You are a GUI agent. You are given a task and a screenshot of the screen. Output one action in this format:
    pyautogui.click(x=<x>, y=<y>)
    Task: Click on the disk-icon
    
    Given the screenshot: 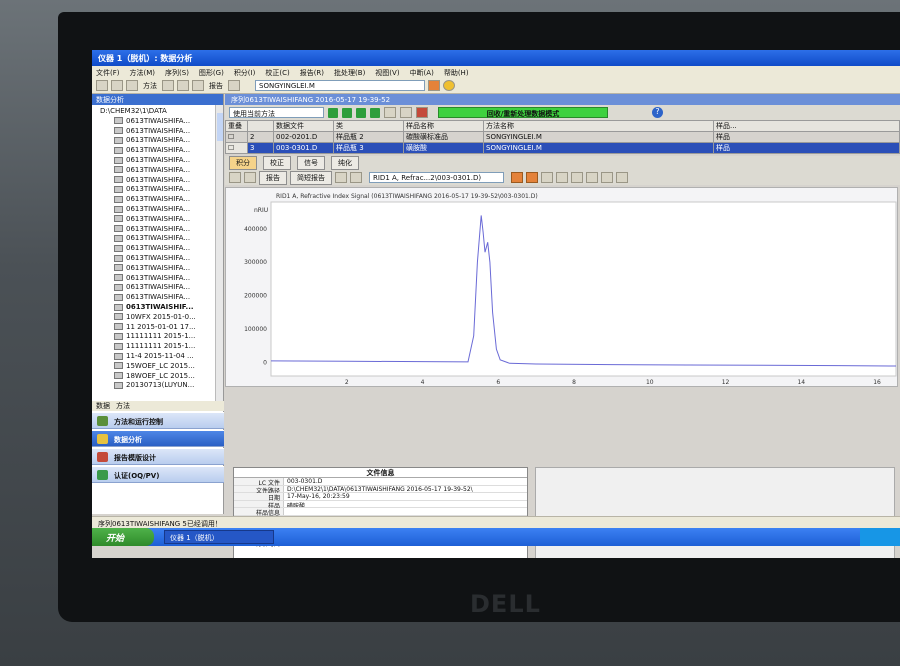 What is the action you would take?
    pyautogui.click(x=183, y=85)
    